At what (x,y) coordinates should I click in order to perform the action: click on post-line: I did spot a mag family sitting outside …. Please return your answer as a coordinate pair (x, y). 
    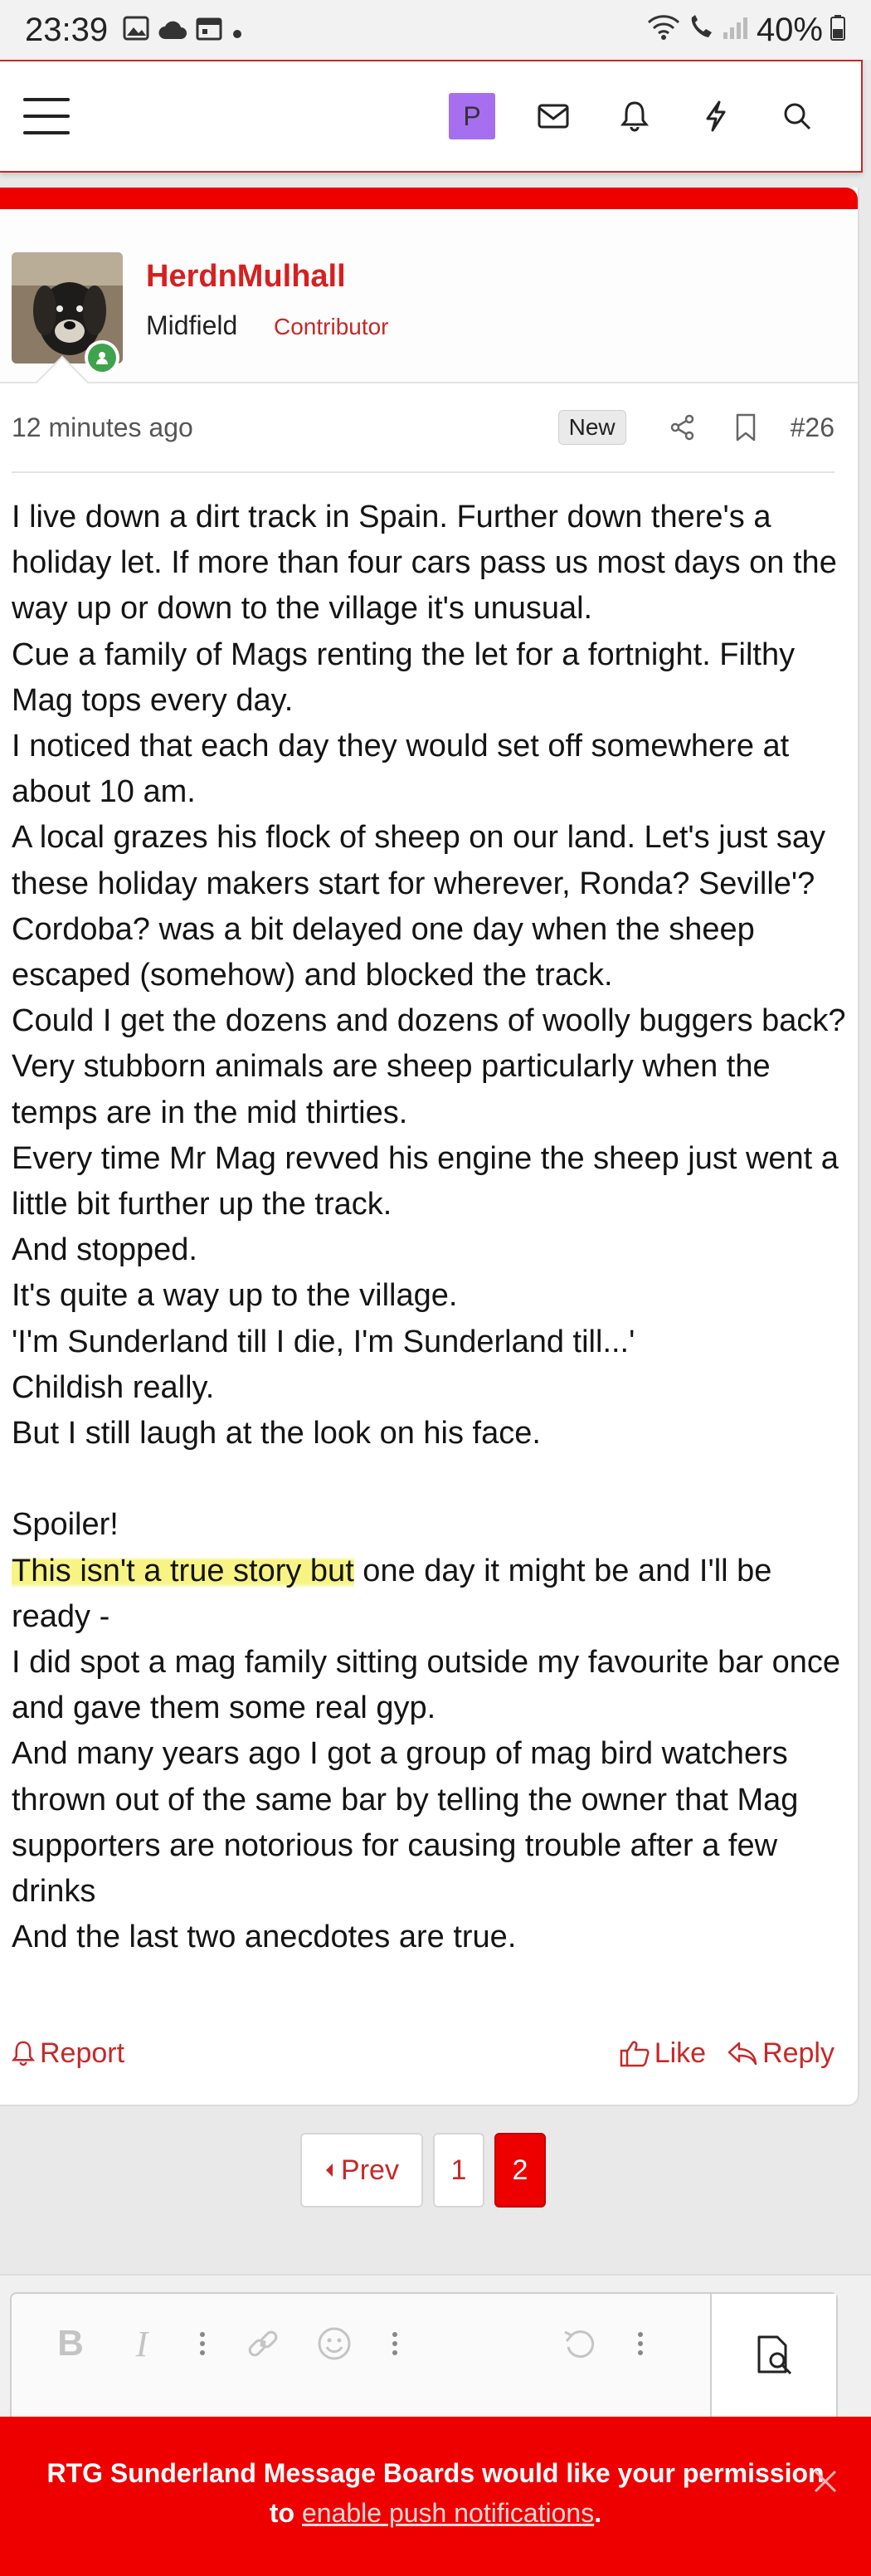
    Looking at the image, I should click on (426, 1686).